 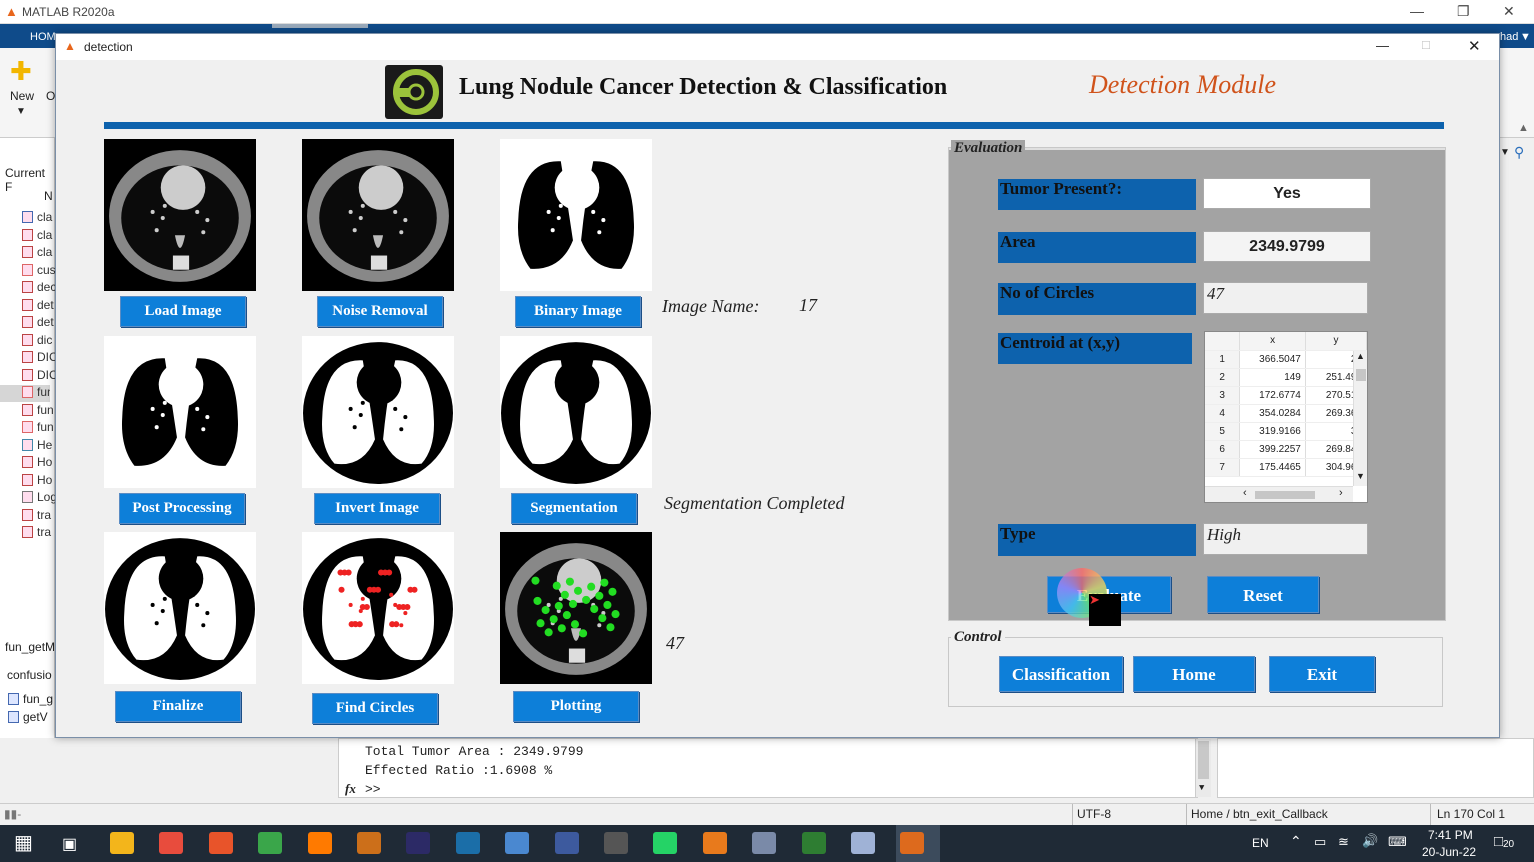 What do you see at coordinates (1450, 835) in the screenshot?
I see `clock-time: 7:41 PM` at bounding box center [1450, 835].